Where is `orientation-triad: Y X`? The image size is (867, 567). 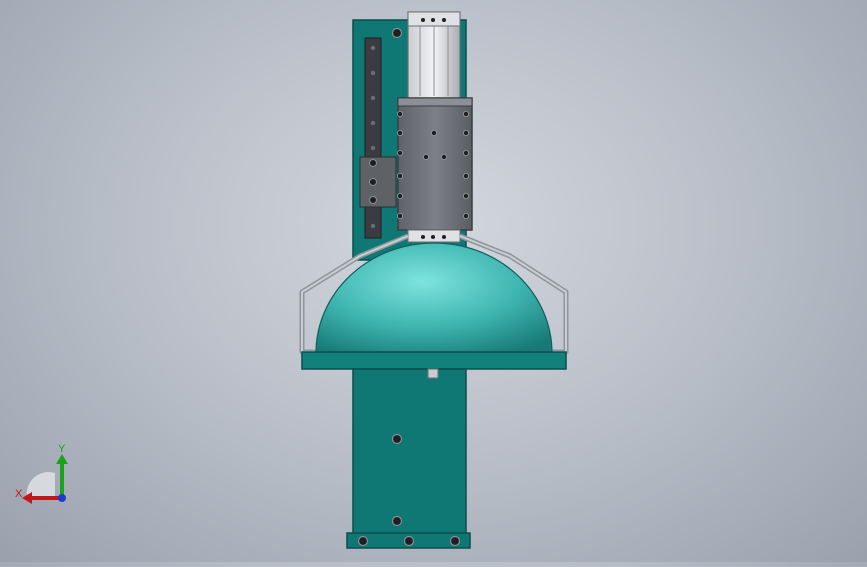
orientation-triad: Y X is located at coordinates (45, 475).